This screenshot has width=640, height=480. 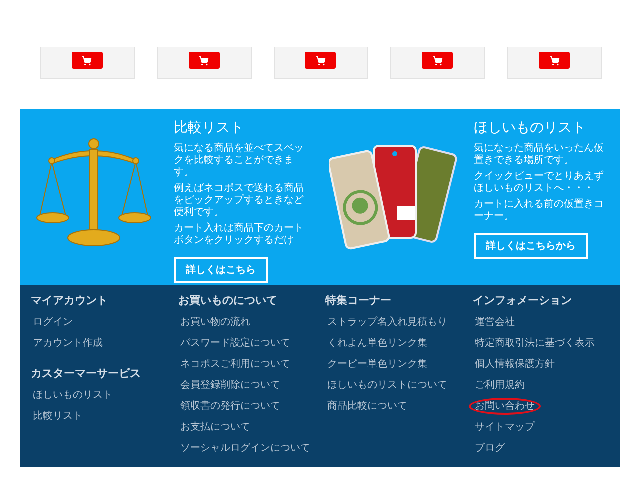 What do you see at coordinates (53, 322) in the screenshot?
I see `footer-link: ログイン` at bounding box center [53, 322].